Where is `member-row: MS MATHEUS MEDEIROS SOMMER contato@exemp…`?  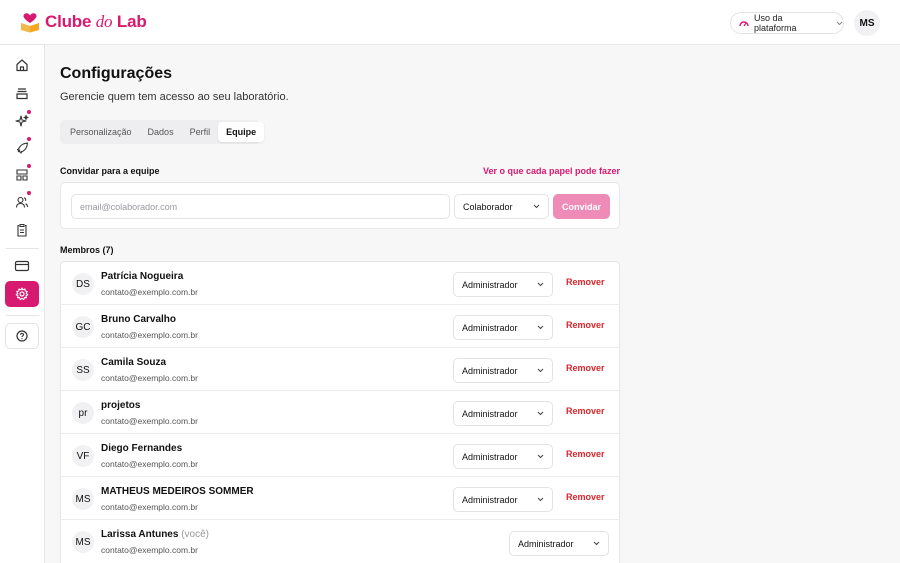 member-row: MS MATHEUS MEDEIROS SOMMER contato@exemp… is located at coordinates (340, 498).